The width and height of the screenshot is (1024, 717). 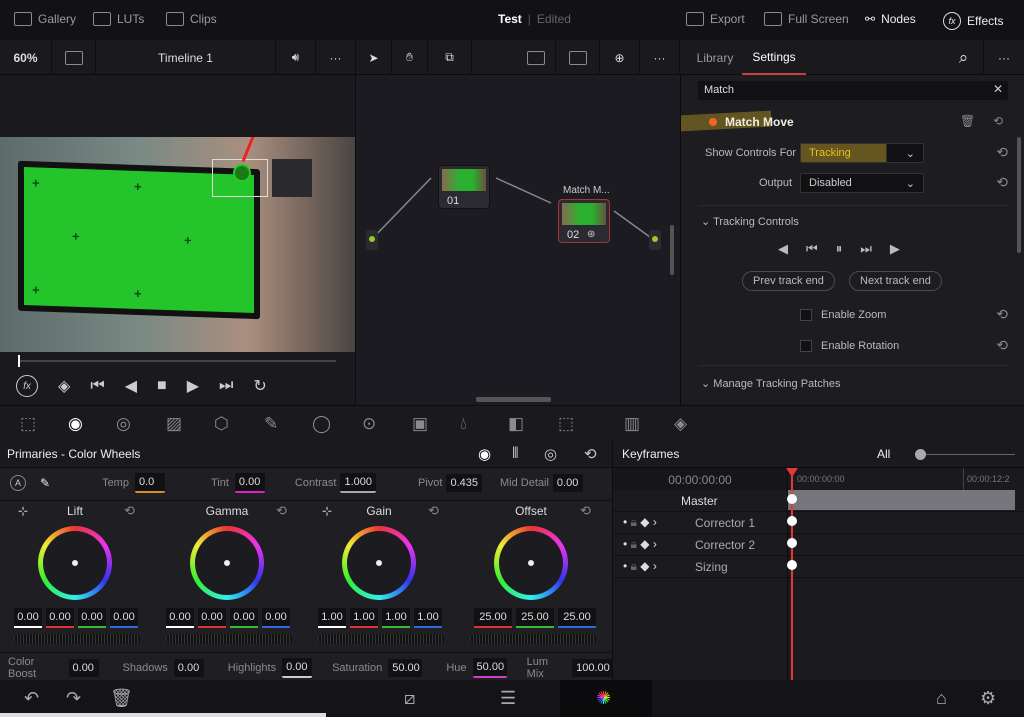 What do you see at coordinates (259, 386) in the screenshot?
I see `loop-icon: ↻` at bounding box center [259, 386].